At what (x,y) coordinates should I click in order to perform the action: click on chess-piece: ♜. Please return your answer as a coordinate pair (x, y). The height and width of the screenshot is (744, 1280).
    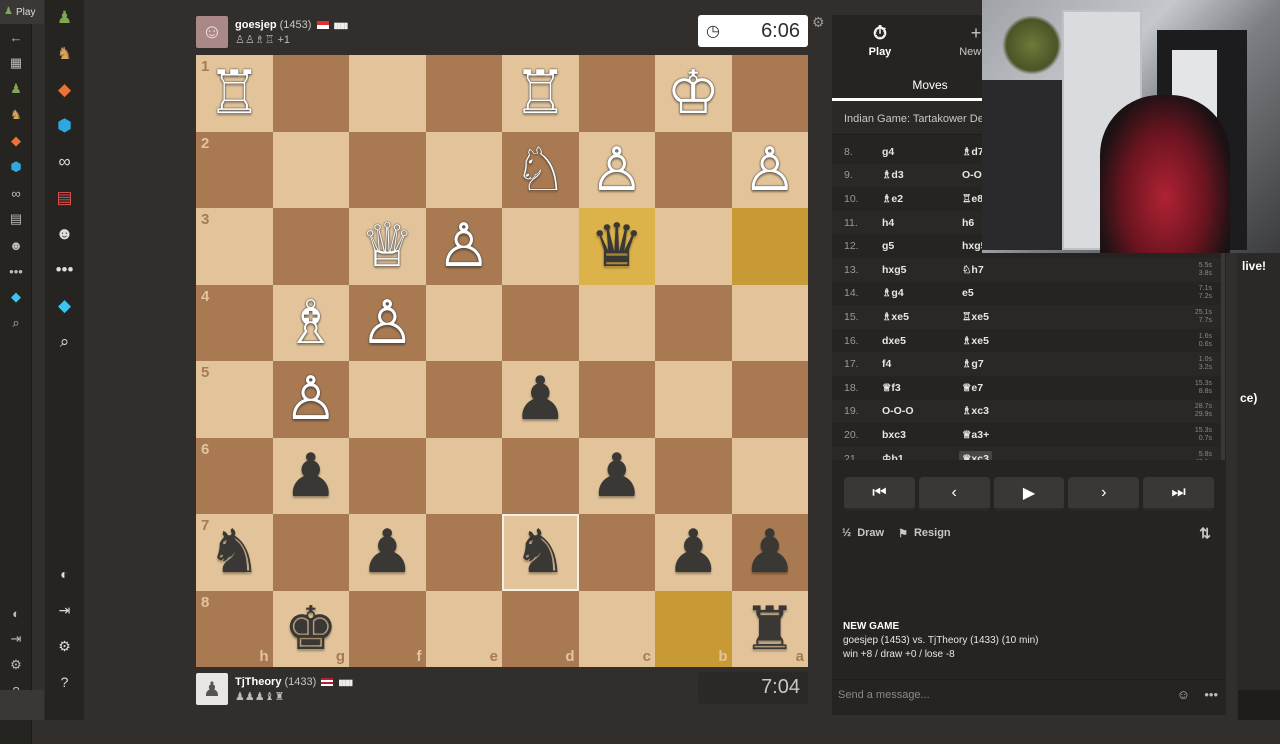
    Looking at the image, I should click on (770, 629).